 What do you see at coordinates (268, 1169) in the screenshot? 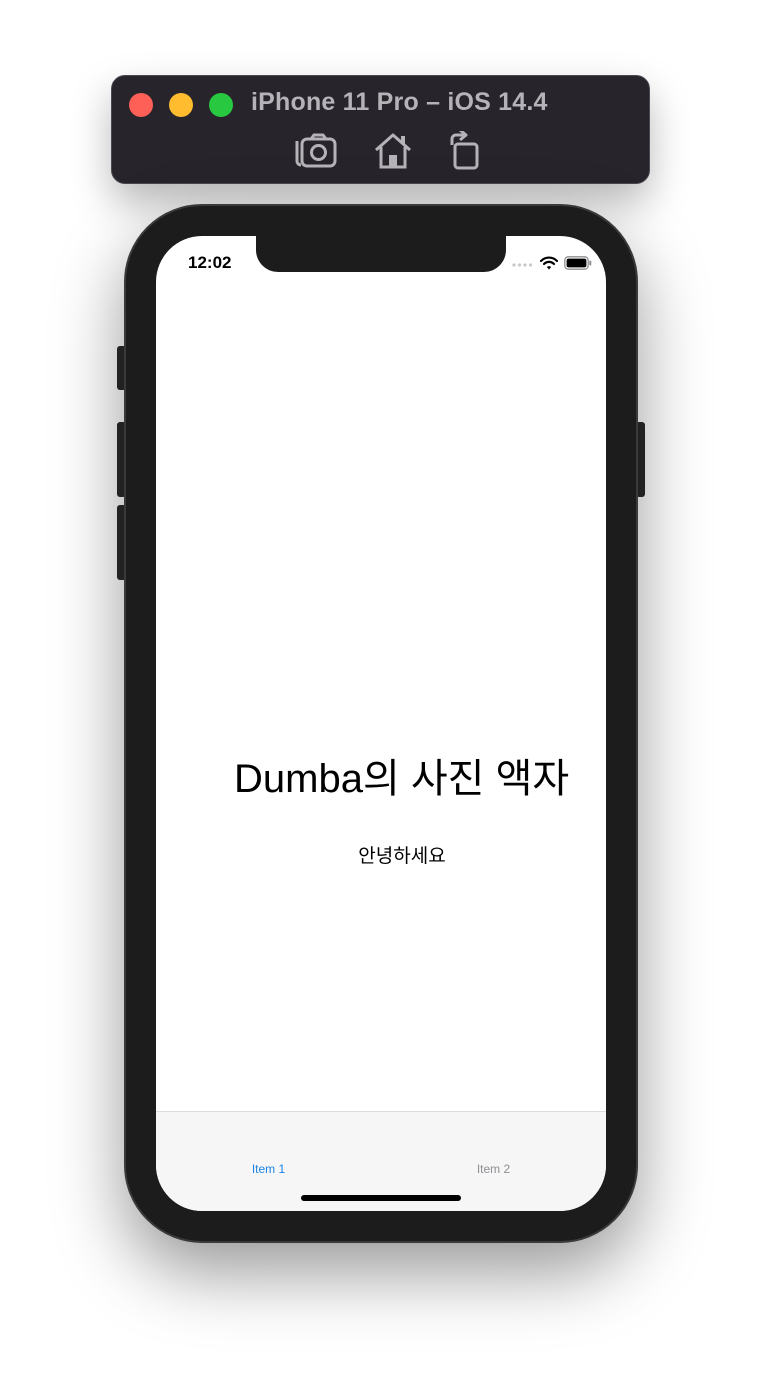
I see `tab-item-1-label: Item 1` at bounding box center [268, 1169].